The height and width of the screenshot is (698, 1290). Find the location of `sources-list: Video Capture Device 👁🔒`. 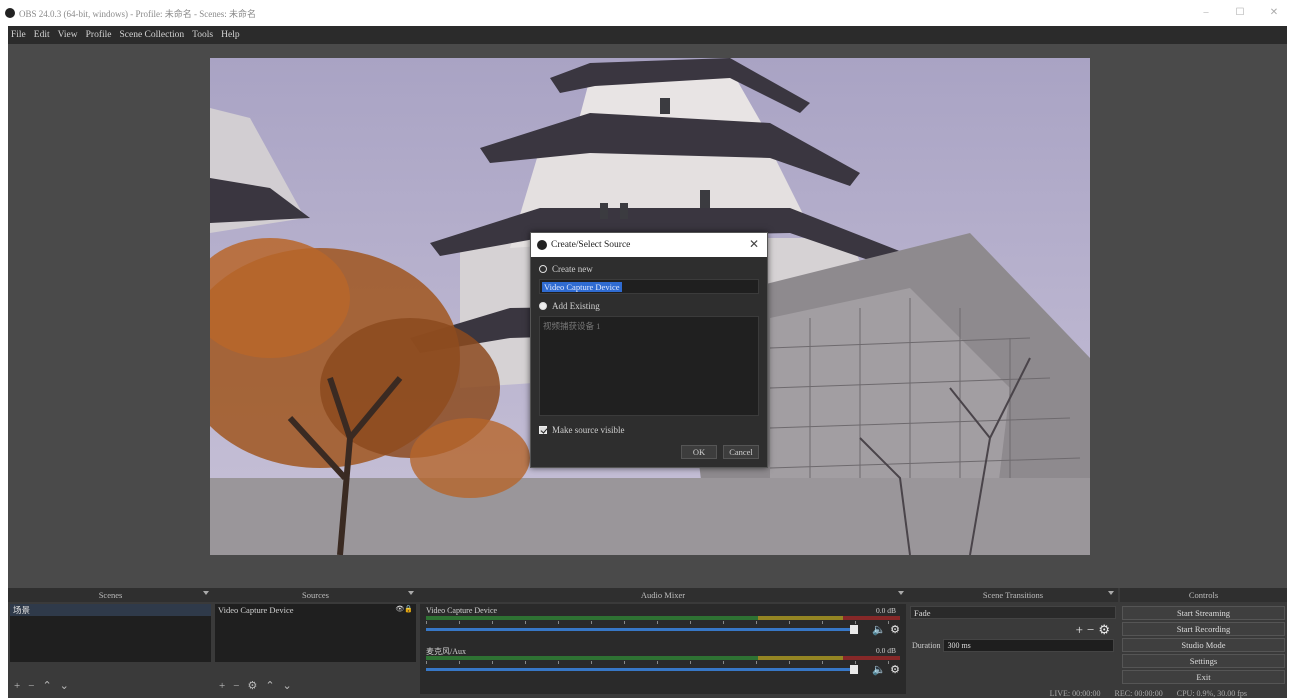

sources-list: Video Capture Device 👁🔒 is located at coordinates (315, 633).